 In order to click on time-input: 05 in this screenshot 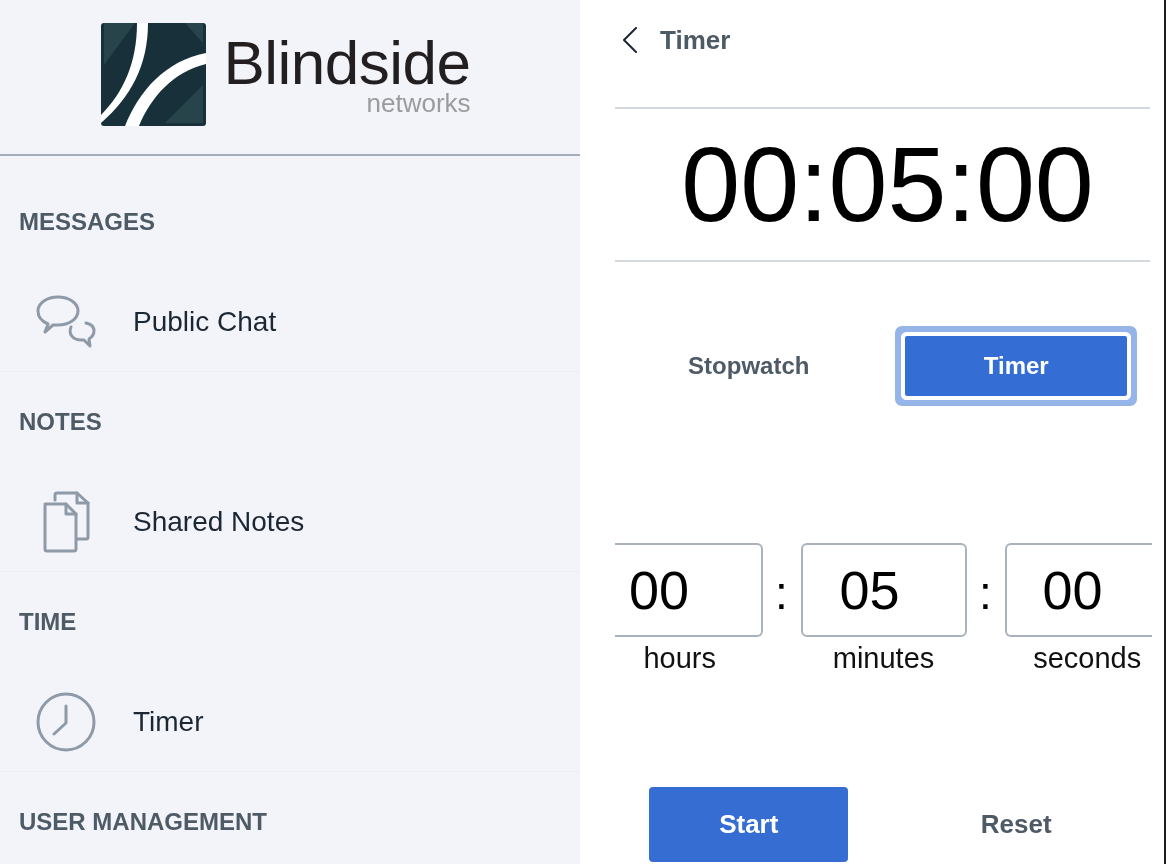, I will do `click(883, 590)`.